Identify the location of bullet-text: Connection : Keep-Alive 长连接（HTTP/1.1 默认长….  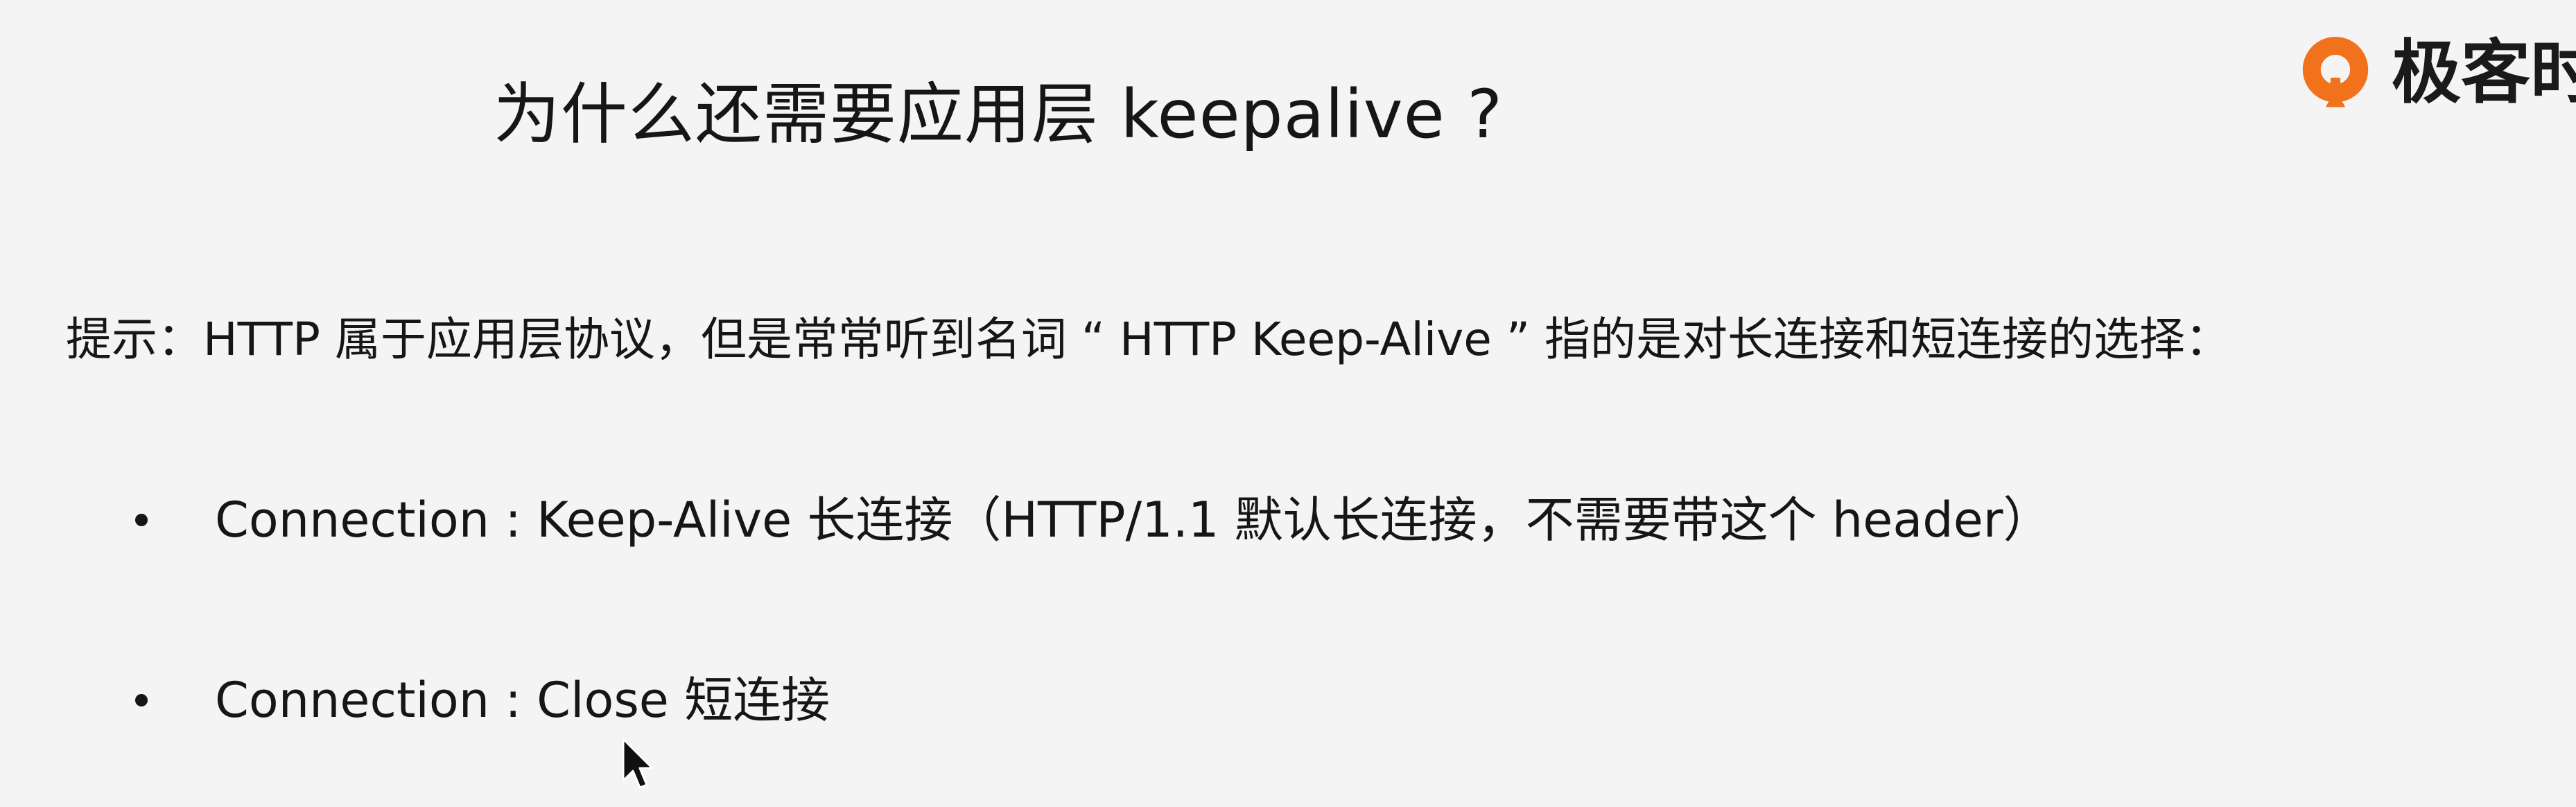
(1133, 520).